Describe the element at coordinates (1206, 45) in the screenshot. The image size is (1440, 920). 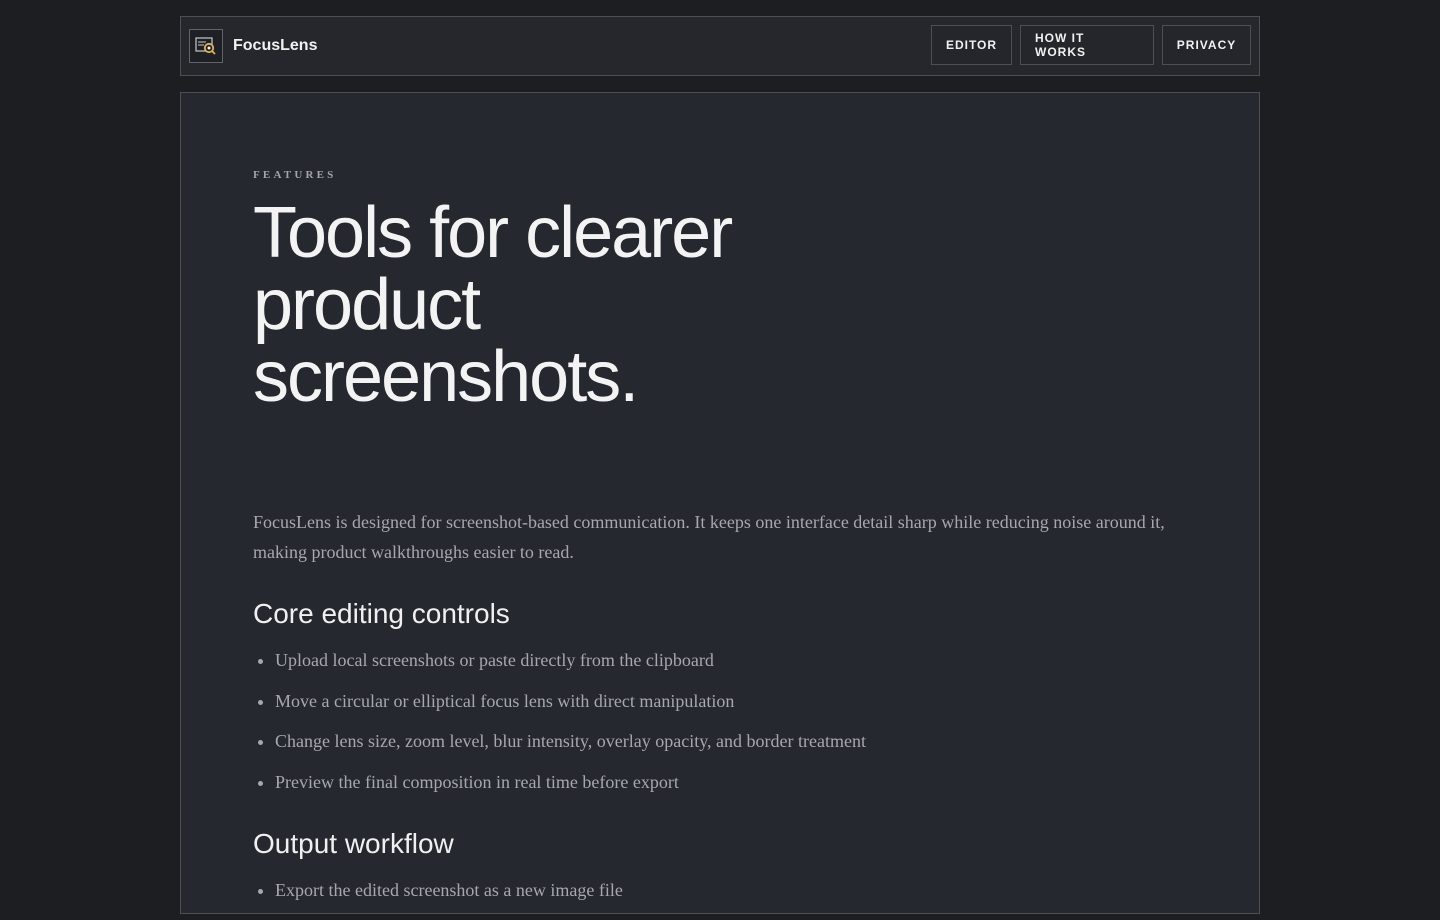
I see `nav-privacy-button: PRIVACY` at that location.